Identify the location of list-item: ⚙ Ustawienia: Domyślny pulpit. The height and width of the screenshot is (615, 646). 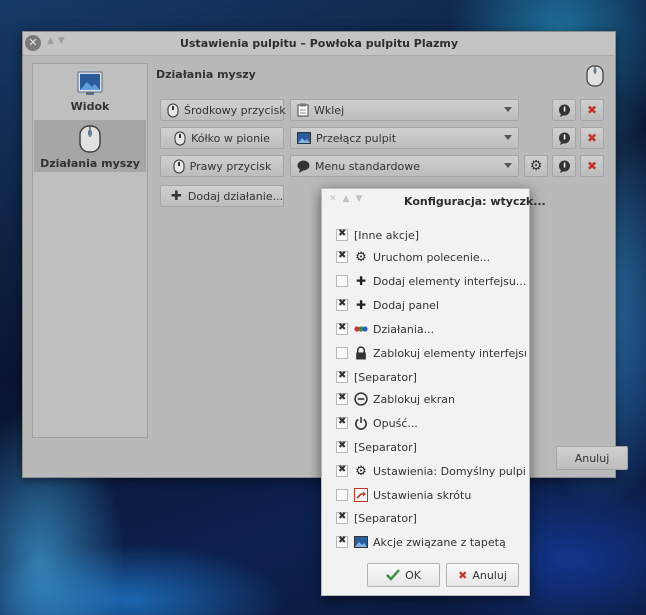
(431, 471).